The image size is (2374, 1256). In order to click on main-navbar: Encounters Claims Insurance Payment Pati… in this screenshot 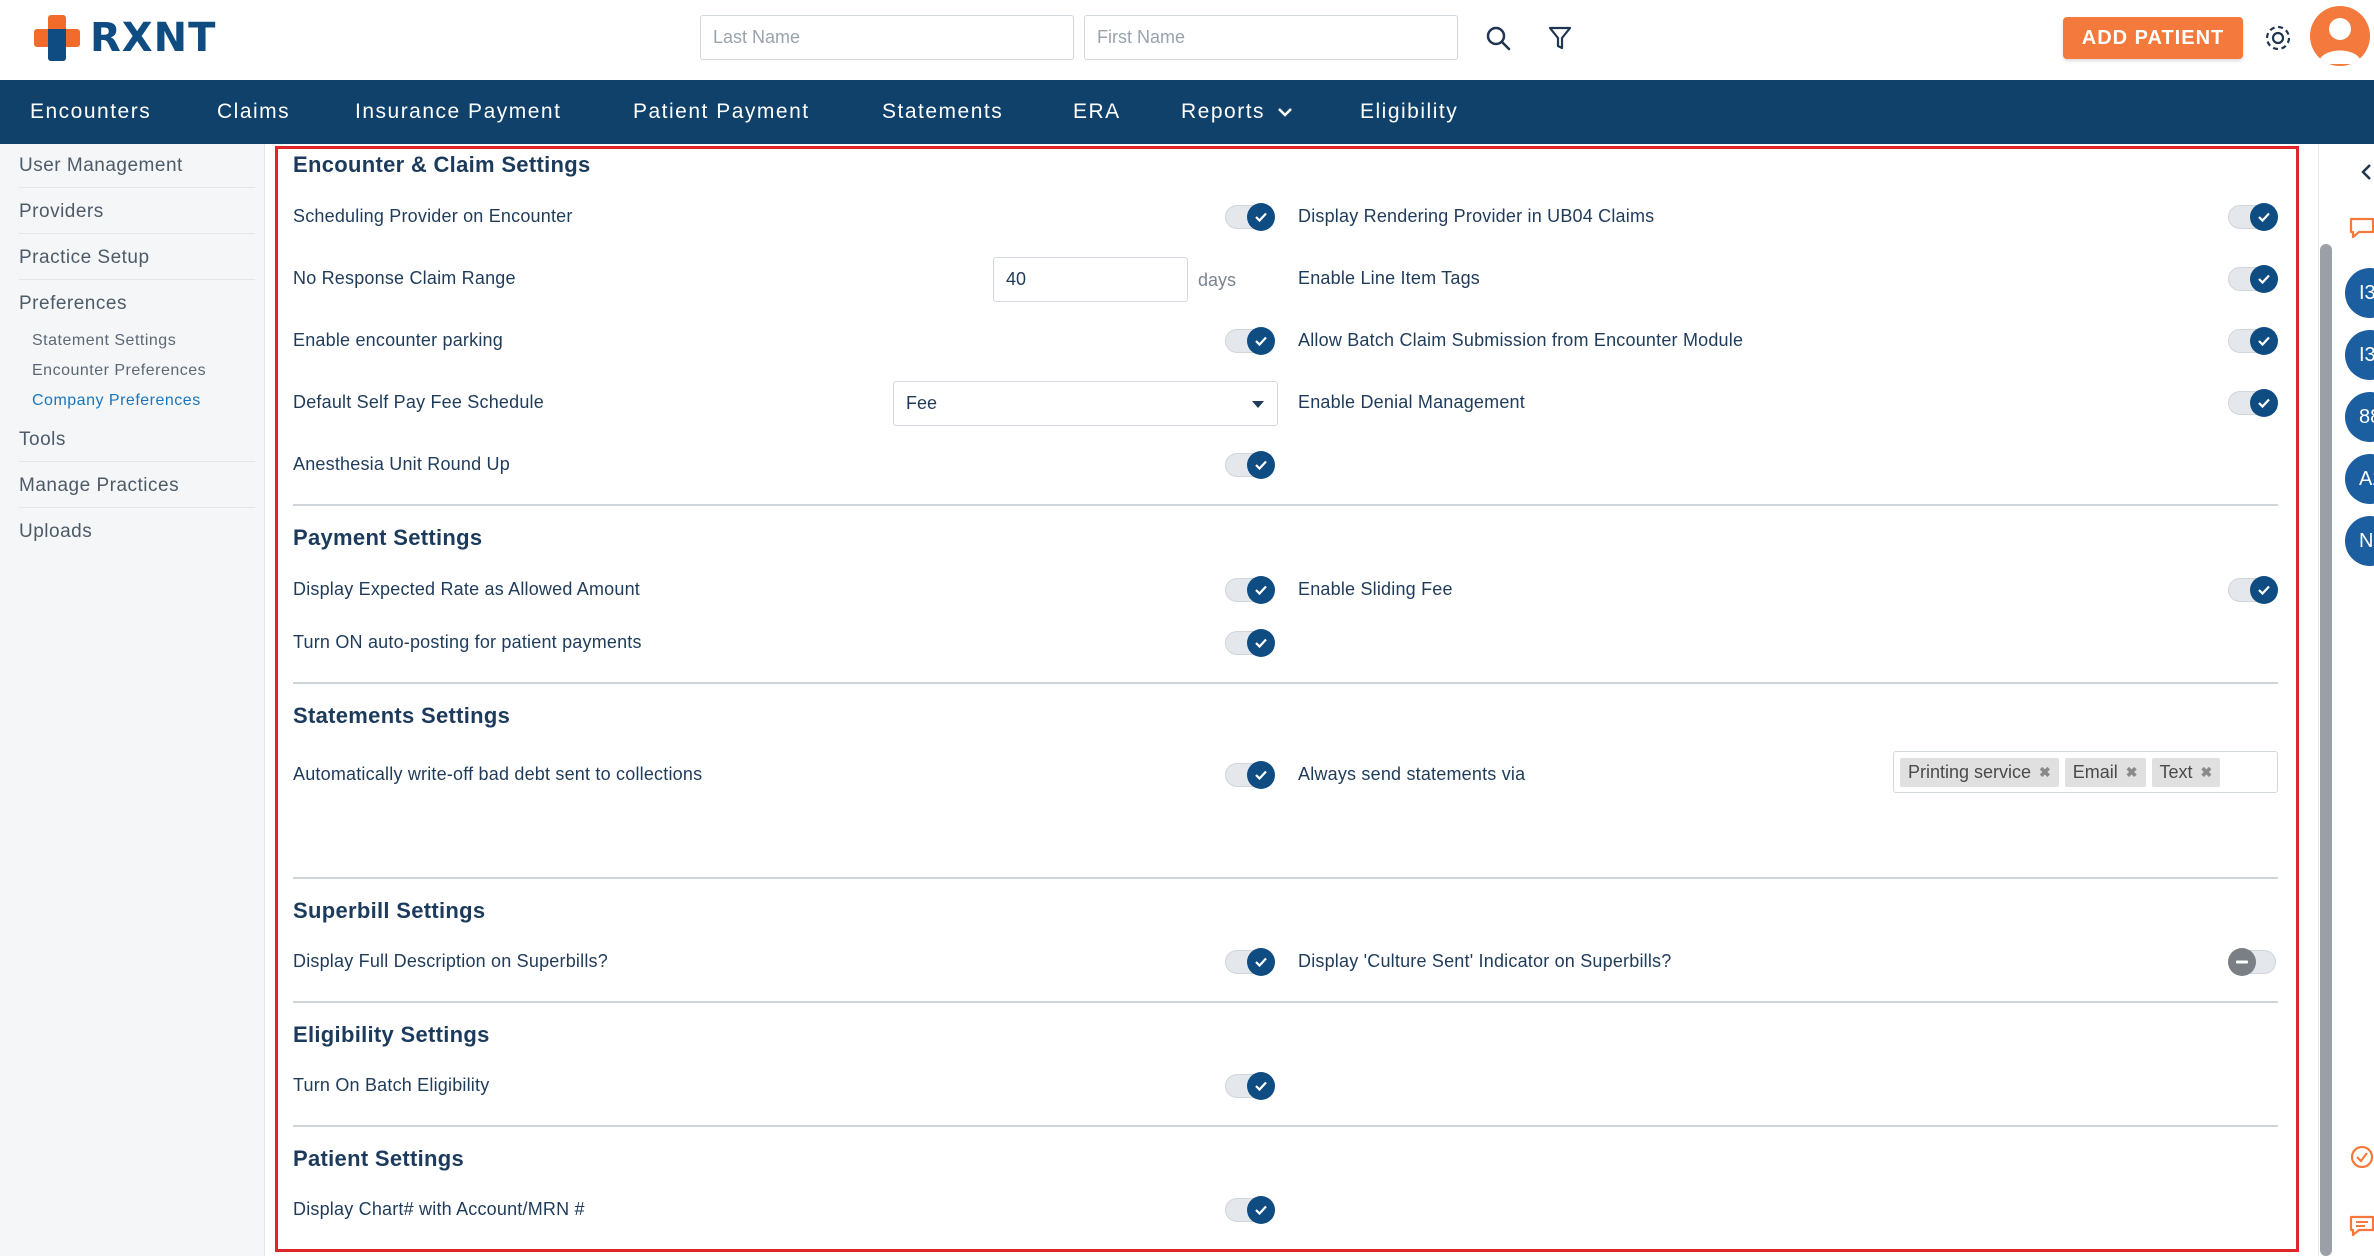, I will do `click(1187, 112)`.